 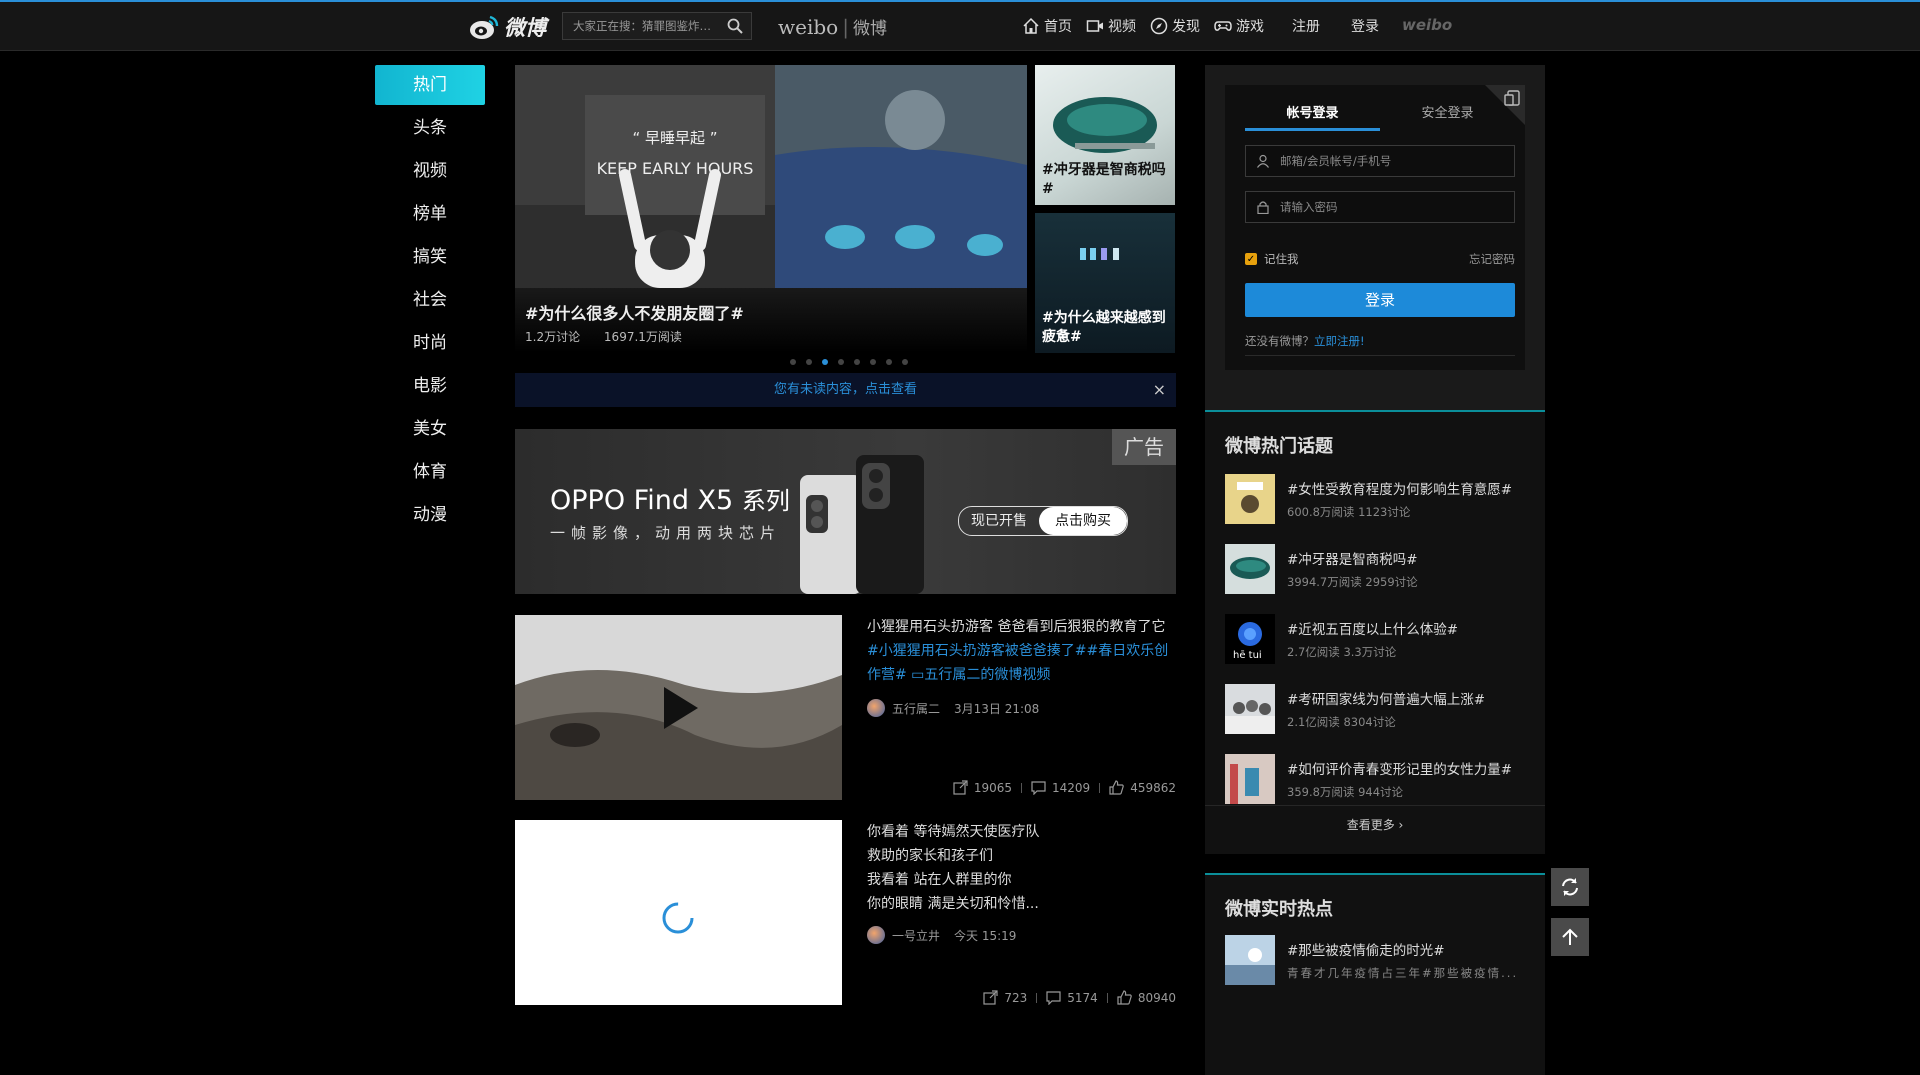 I want to click on brand-cn: 微博, so click(x=869, y=29).